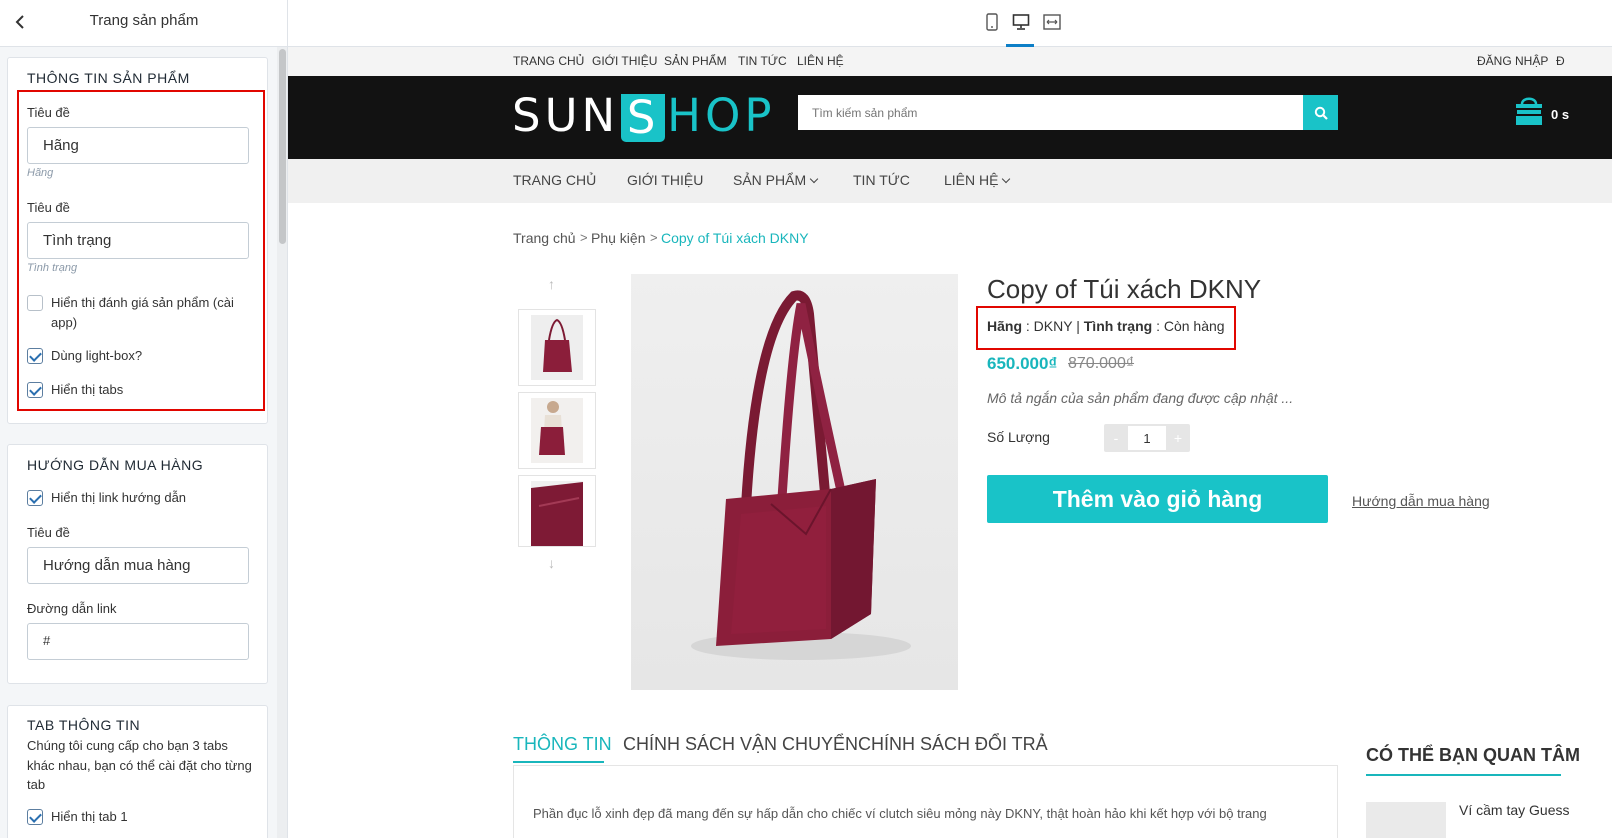  I want to click on related-product-name: Ví cầm tay Guess, so click(1514, 810).